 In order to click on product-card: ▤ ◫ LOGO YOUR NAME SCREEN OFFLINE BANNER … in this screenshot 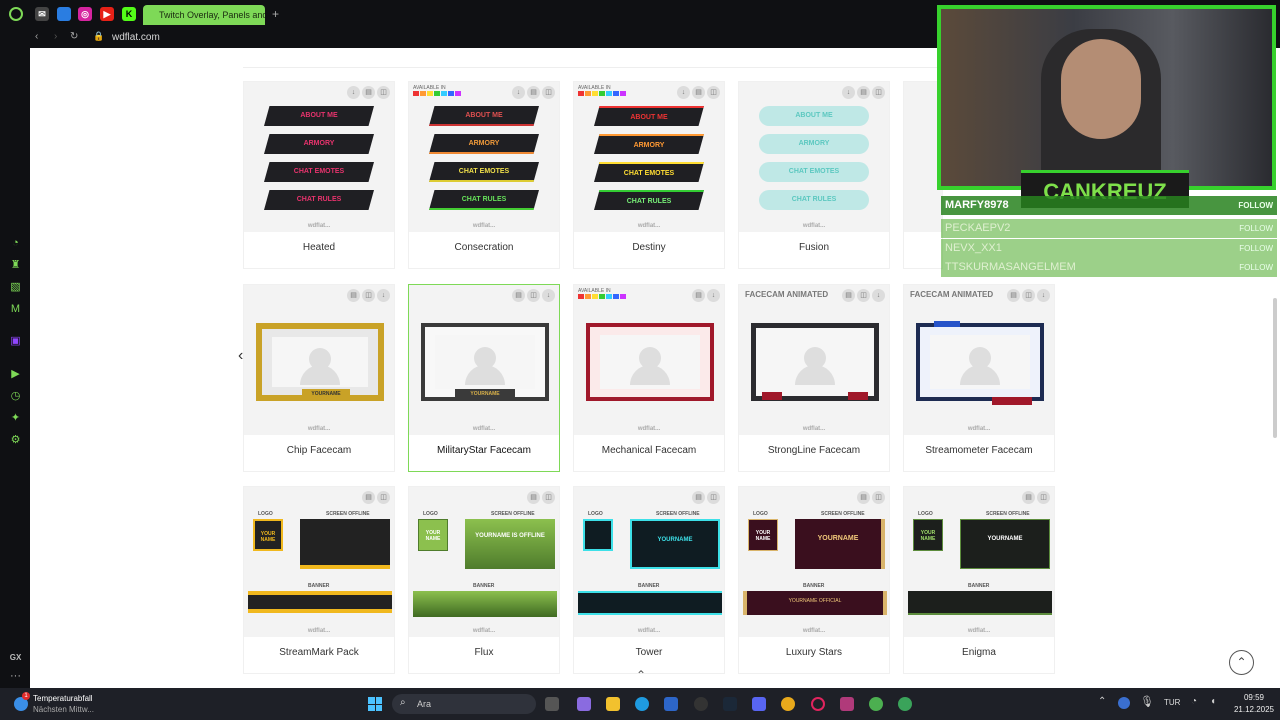, I will do `click(319, 580)`.